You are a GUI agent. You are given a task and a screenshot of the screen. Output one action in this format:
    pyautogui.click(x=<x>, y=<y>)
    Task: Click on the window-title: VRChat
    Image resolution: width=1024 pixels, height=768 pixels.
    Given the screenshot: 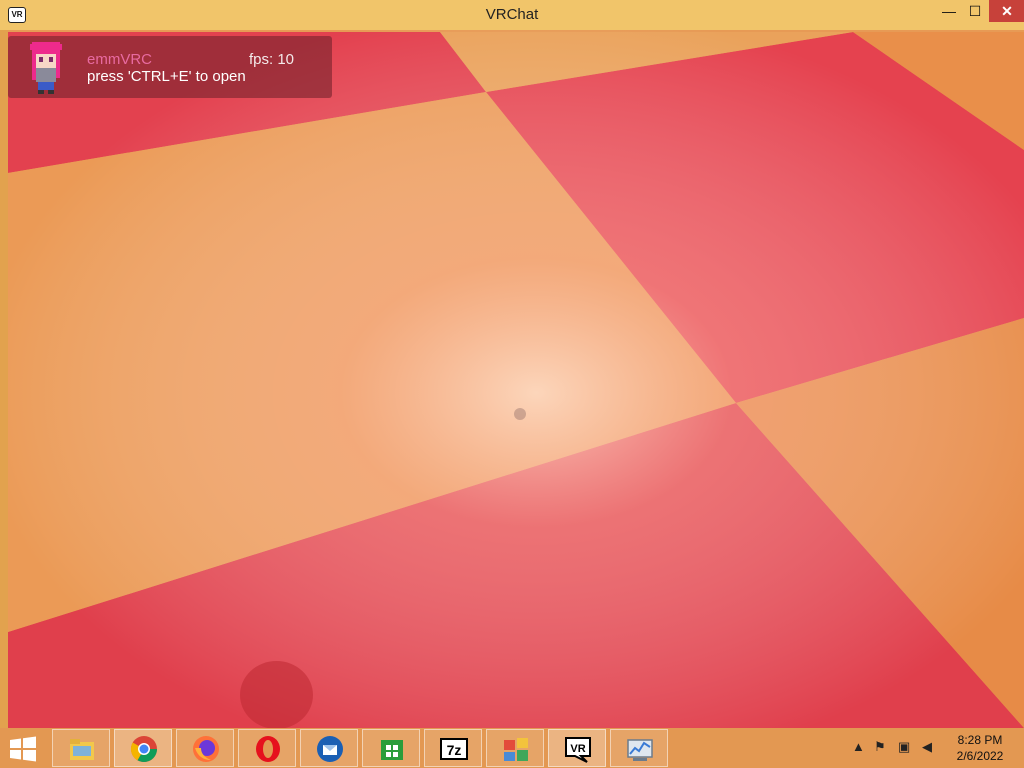 What is the action you would take?
    pyautogui.click(x=512, y=14)
    